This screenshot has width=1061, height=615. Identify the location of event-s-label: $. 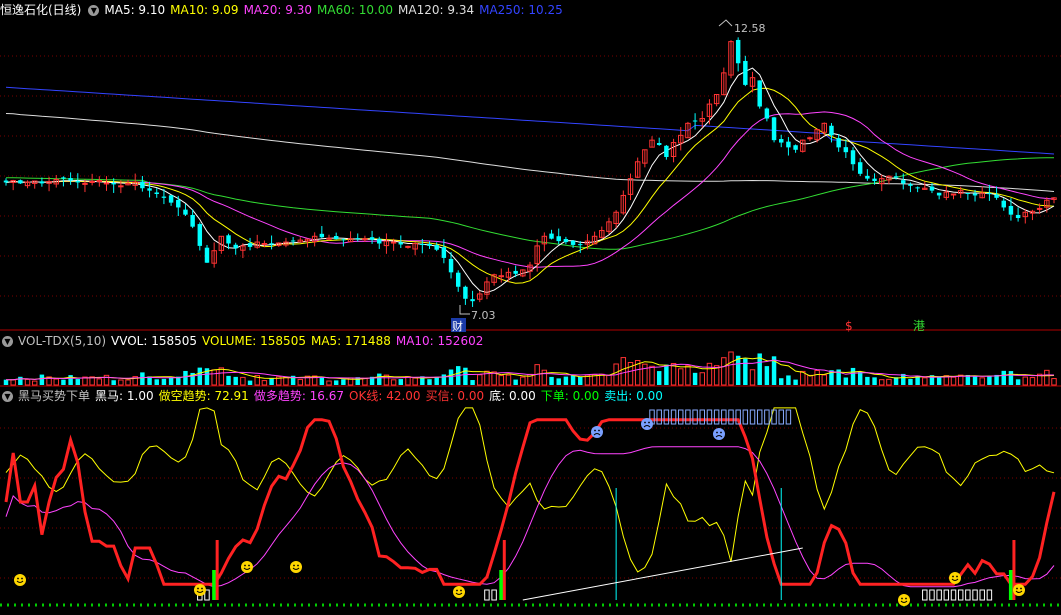
(849, 326).